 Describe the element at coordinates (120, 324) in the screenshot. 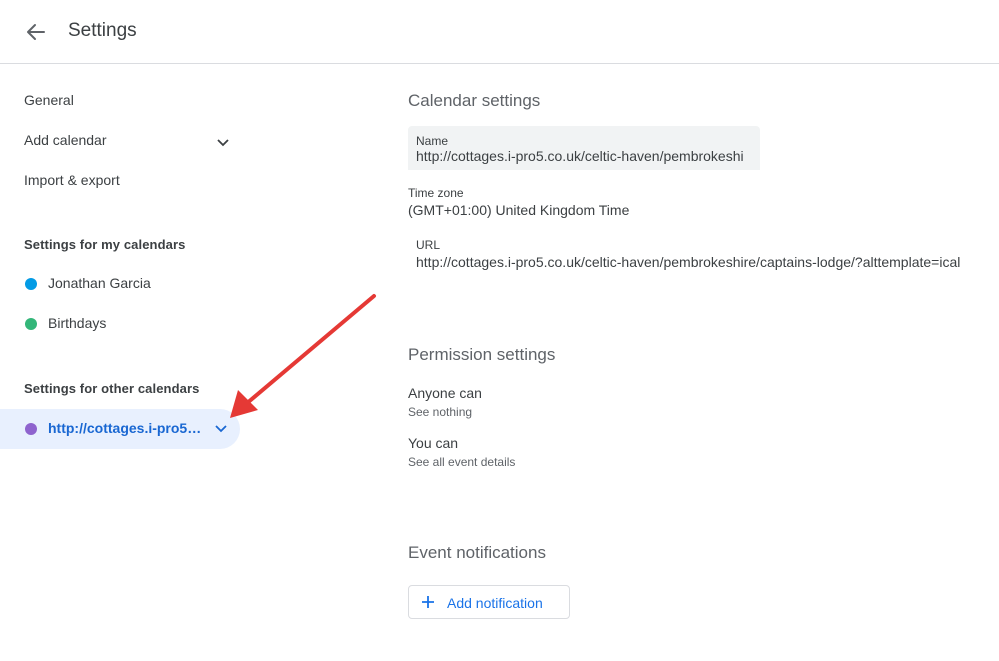

I see `sidebar-item-birthdays: Birthdays` at that location.